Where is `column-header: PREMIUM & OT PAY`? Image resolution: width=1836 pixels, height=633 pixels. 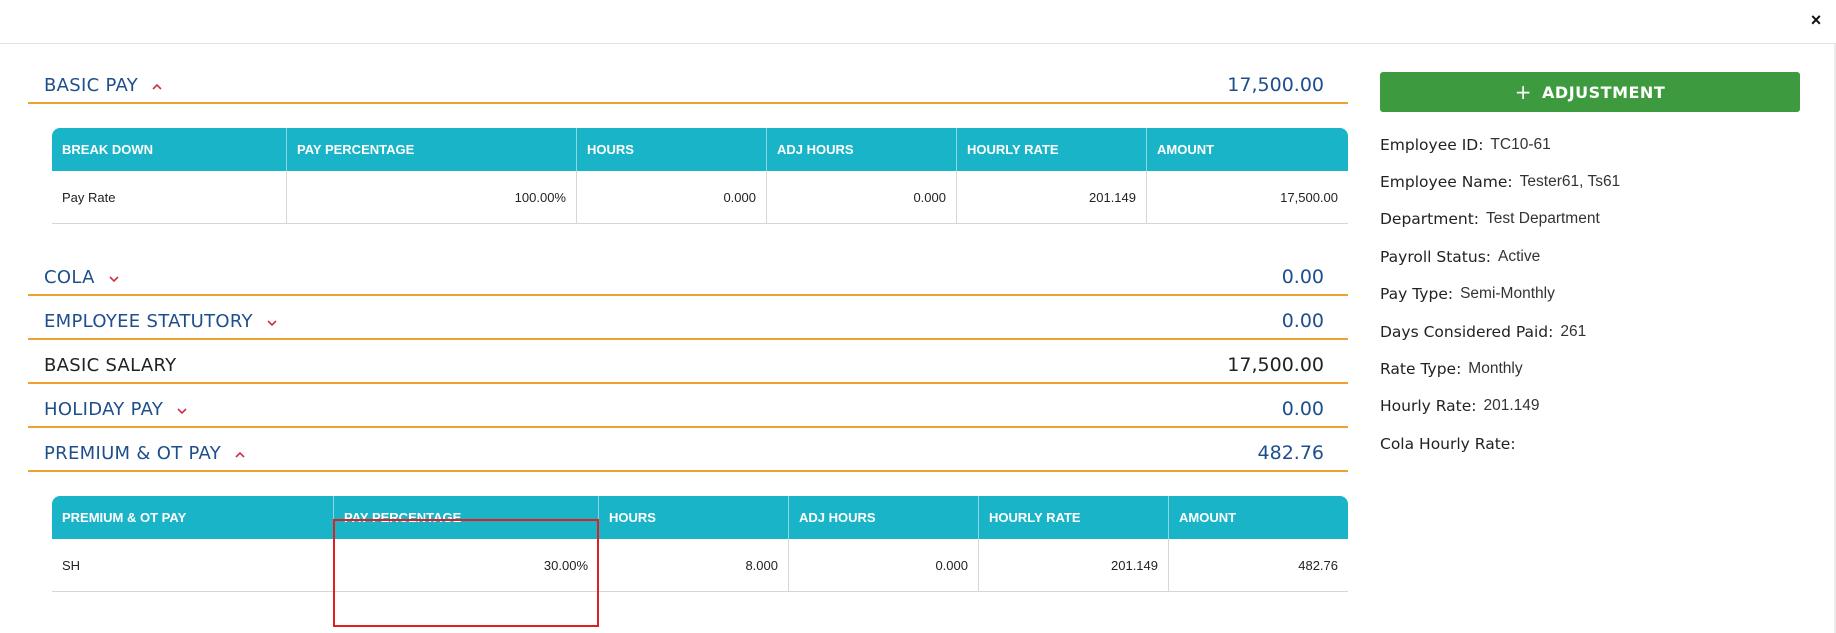 column-header: PREMIUM & OT PAY is located at coordinates (193, 517).